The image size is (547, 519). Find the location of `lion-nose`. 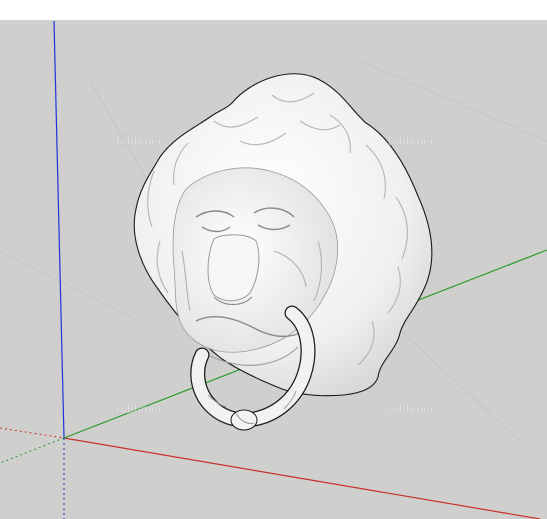

lion-nose is located at coordinates (233, 268).